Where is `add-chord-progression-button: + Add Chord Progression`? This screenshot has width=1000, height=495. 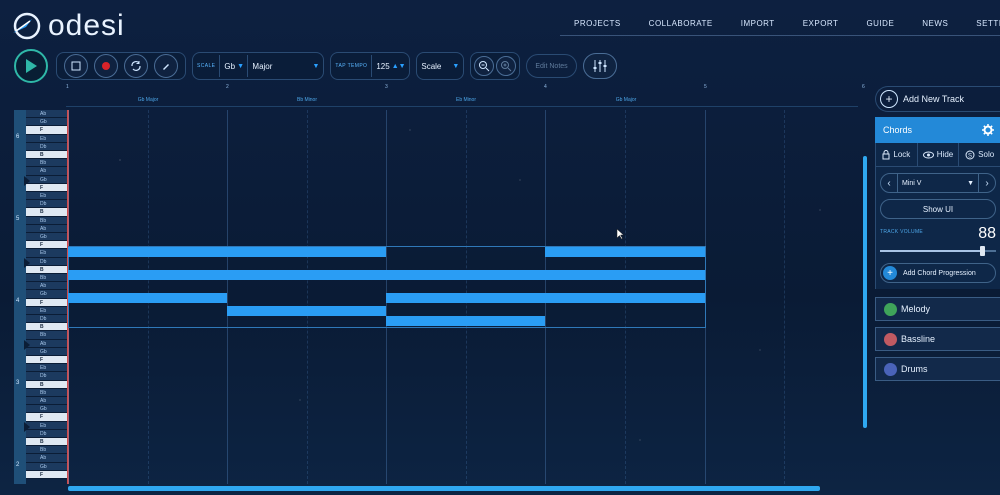
add-chord-progression-button: + Add Chord Progression is located at coordinates (938, 273).